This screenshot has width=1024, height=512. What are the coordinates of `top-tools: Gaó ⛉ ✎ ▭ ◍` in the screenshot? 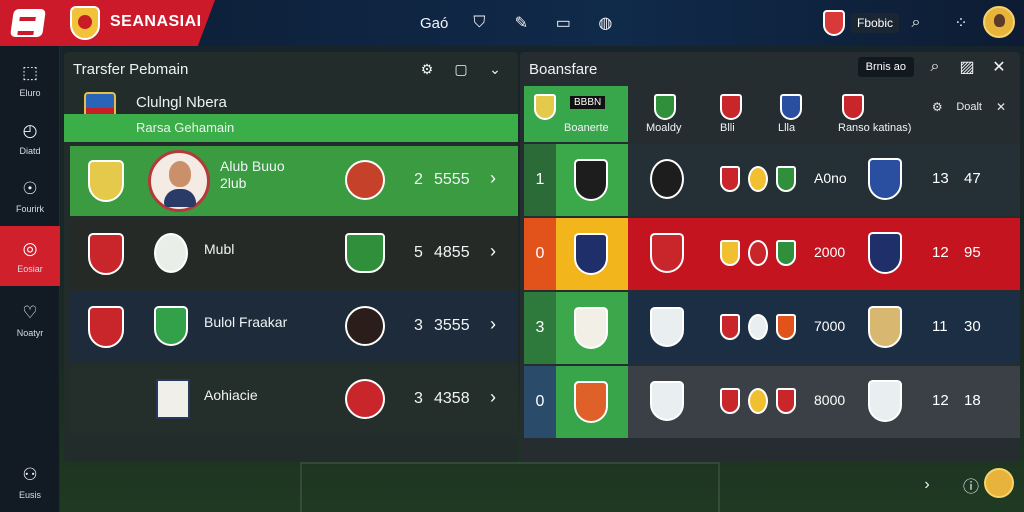 It's located at (518, 23).